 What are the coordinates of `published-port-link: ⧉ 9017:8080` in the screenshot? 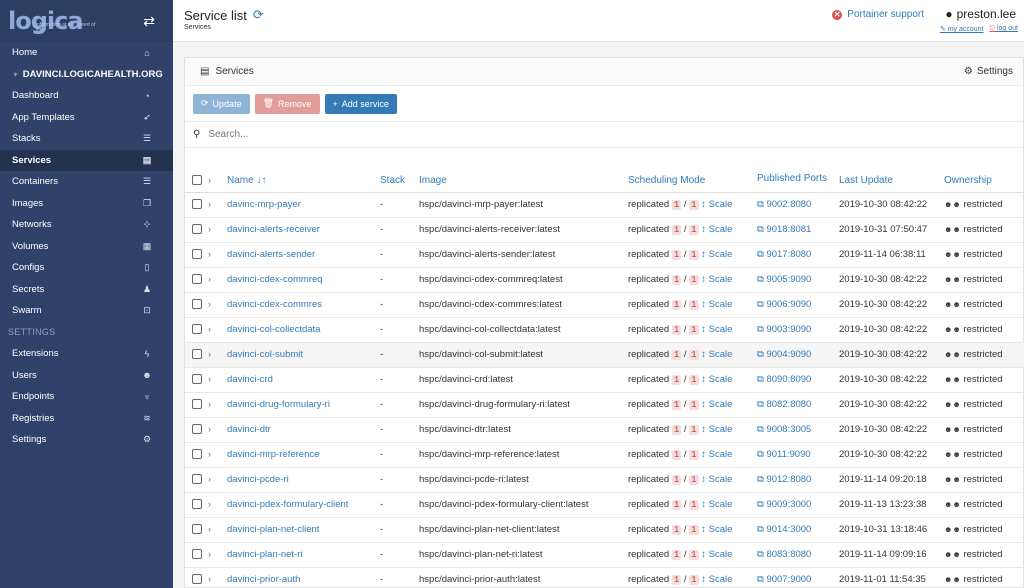 It's located at (784, 254).